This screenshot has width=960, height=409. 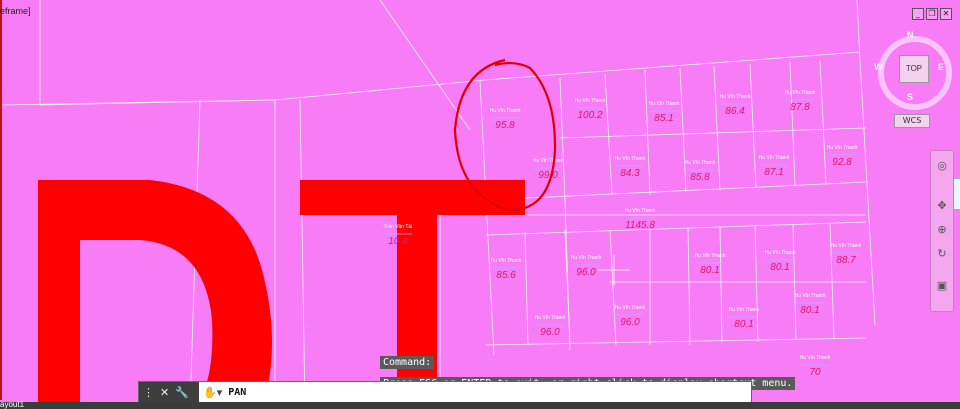 I want to click on status-bar, so click(x=480, y=405).